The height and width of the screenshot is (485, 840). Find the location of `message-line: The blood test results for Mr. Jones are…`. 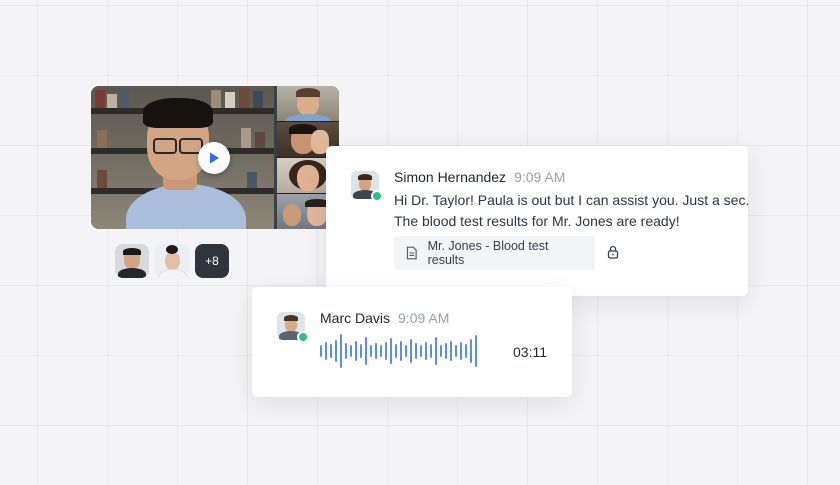

message-line: The blood test results for Mr. Jones are… is located at coordinates (537, 221).